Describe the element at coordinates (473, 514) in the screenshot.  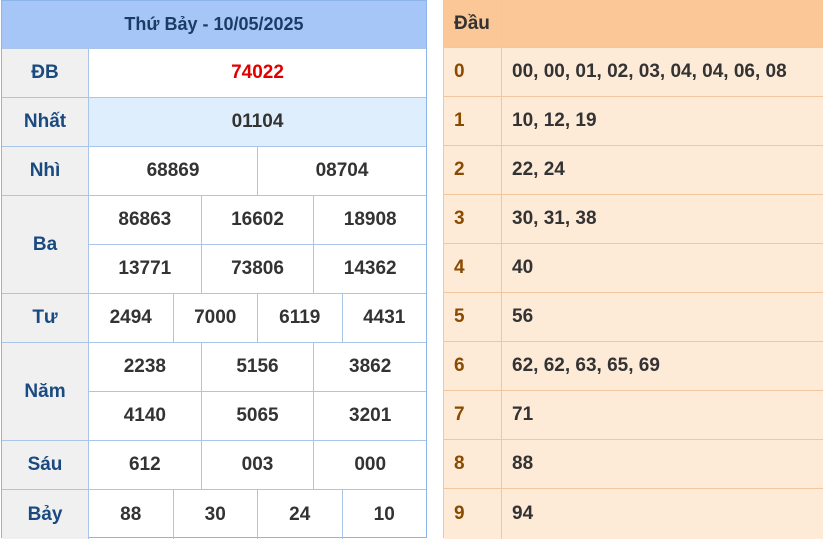
I see `head-digit: 9` at that location.